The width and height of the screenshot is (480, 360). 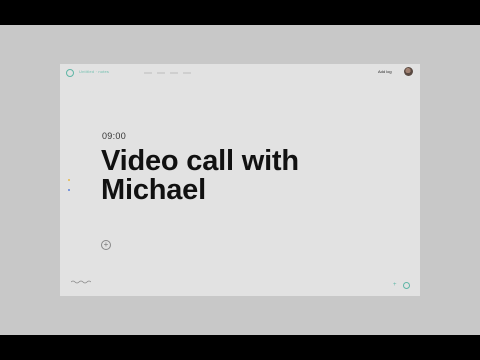 I want to click on nav-placeholder, so click(x=167, y=73).